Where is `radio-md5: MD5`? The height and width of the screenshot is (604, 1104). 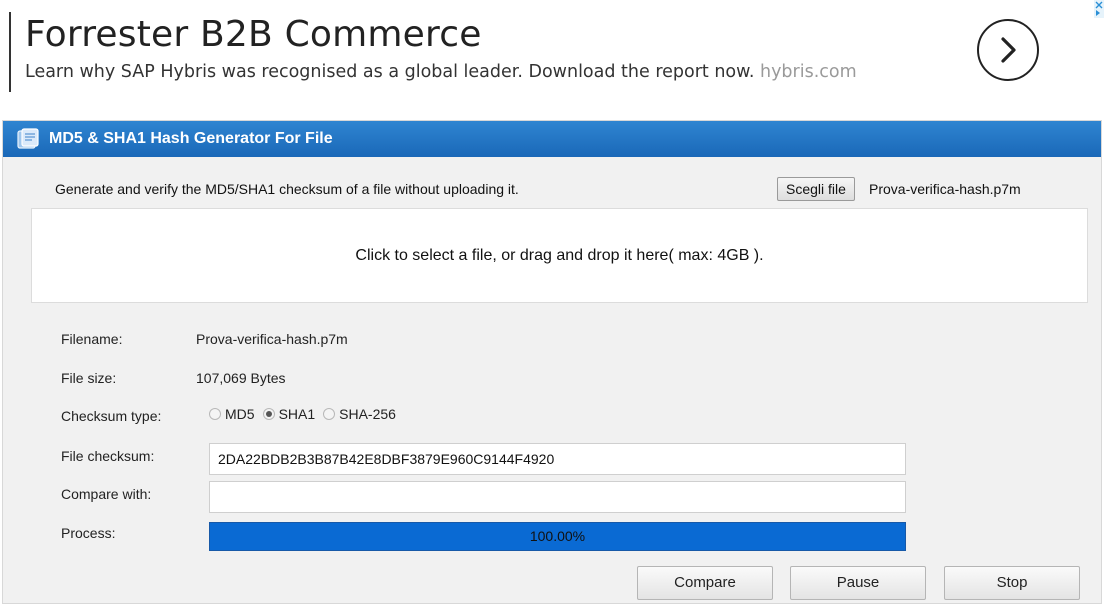 radio-md5: MD5 is located at coordinates (232, 414).